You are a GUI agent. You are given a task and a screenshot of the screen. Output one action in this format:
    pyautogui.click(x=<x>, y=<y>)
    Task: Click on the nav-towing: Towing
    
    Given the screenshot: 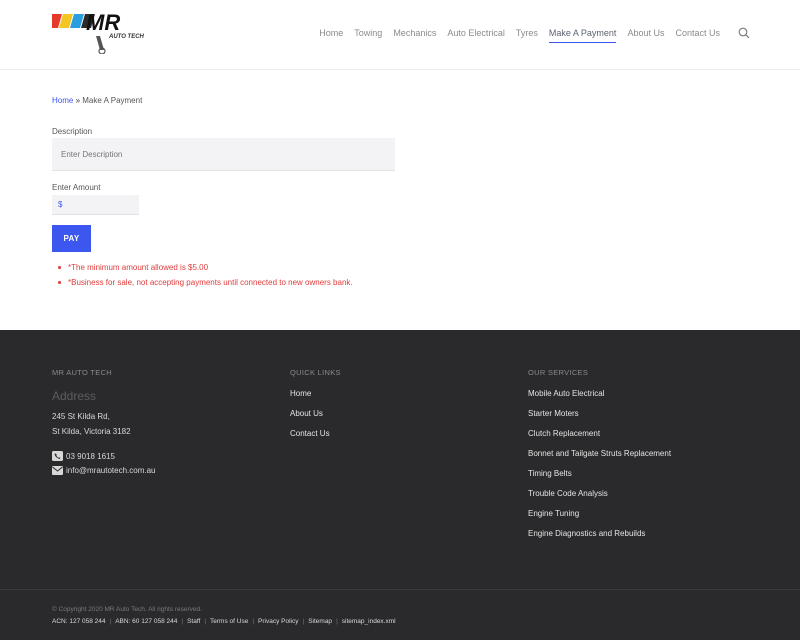 What is the action you would take?
    pyautogui.click(x=368, y=34)
    